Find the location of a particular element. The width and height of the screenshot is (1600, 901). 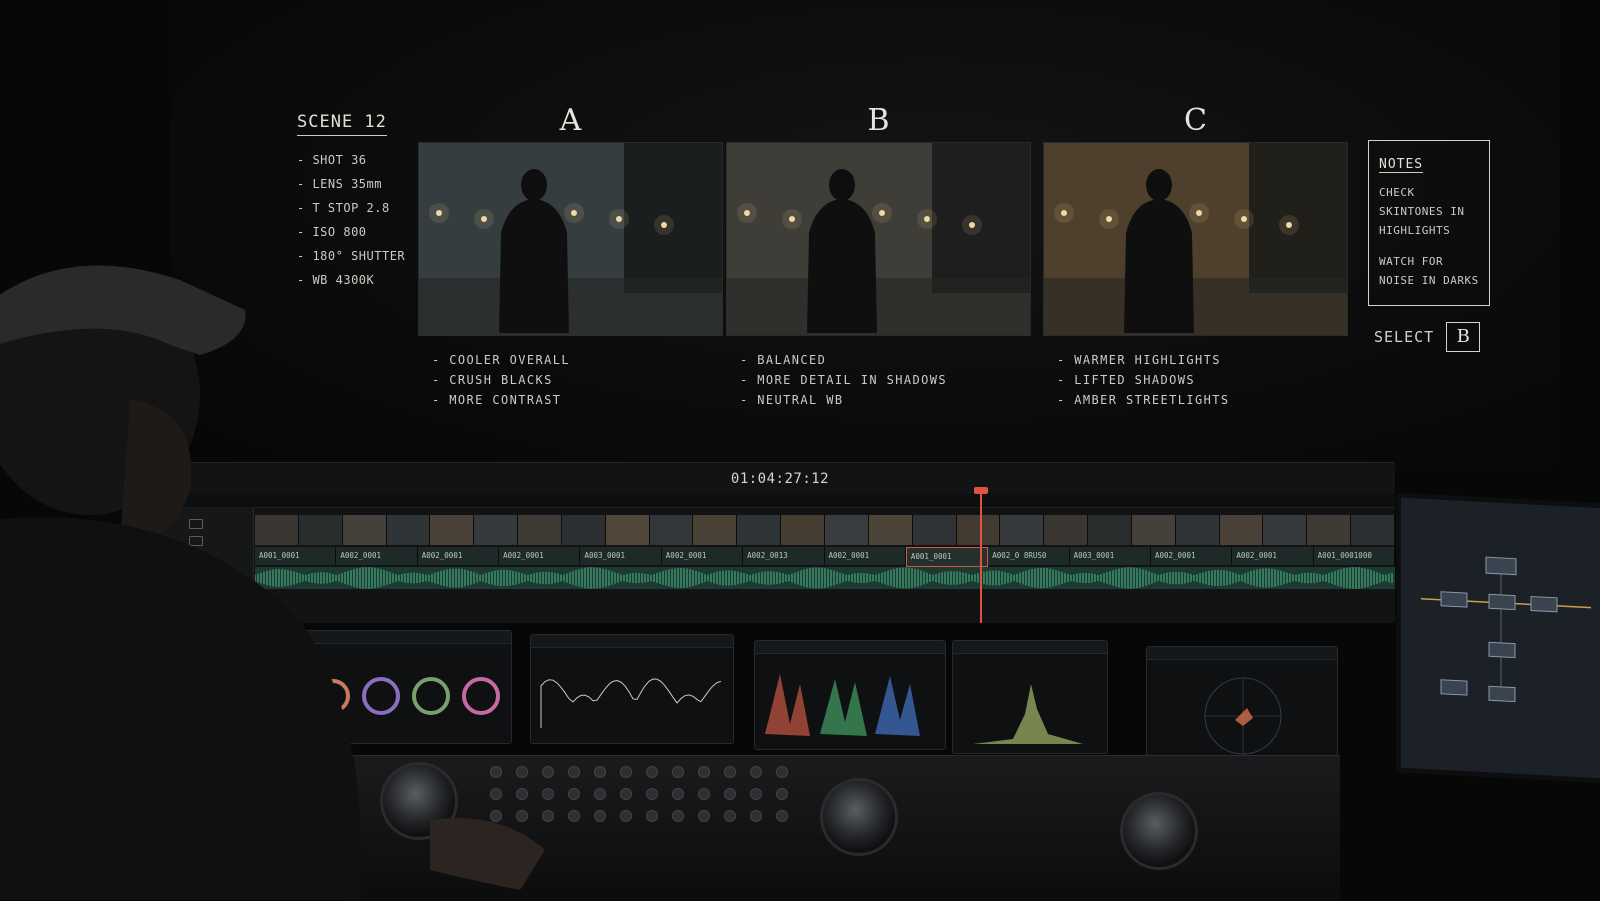

scene-detail-item: T STOP 2.8 is located at coordinates (352, 208).